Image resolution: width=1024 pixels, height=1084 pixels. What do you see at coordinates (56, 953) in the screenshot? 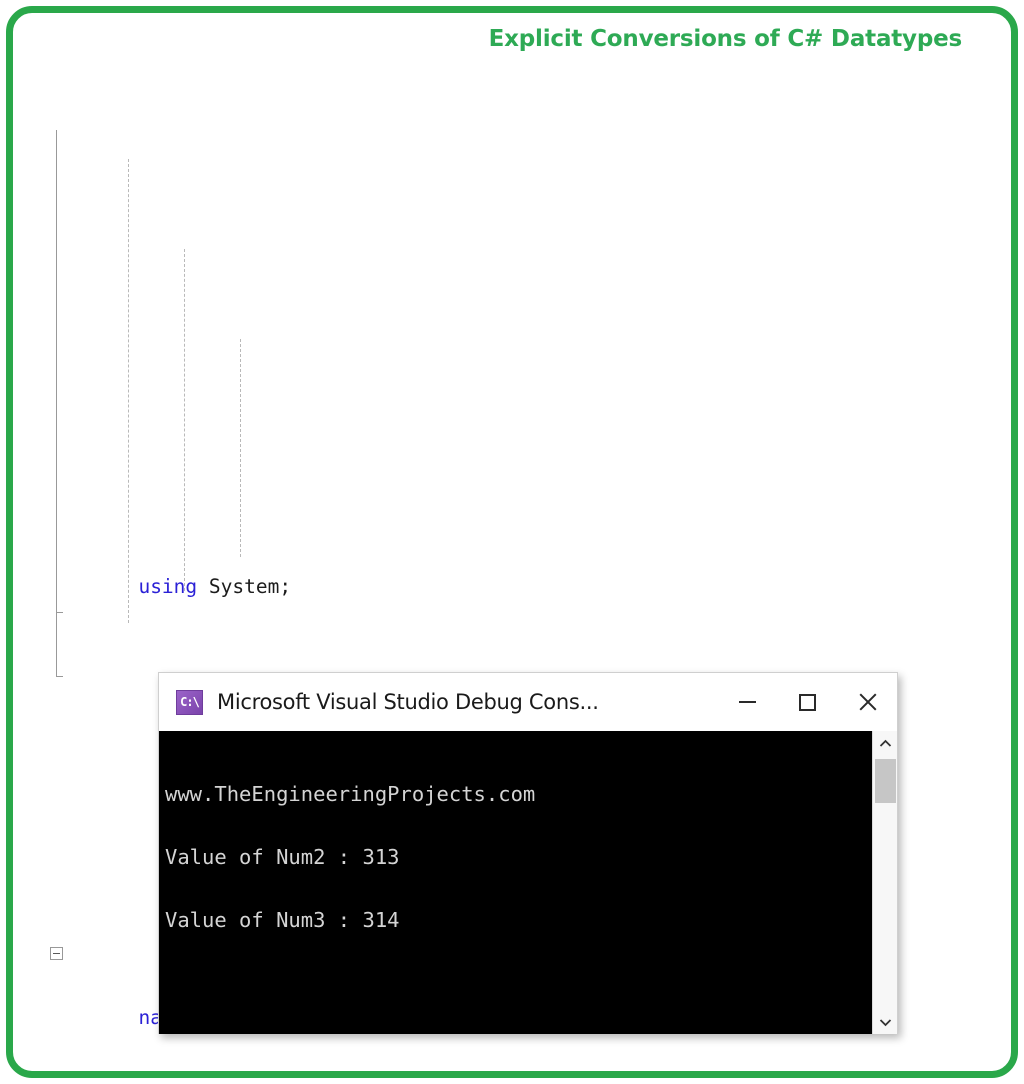
I see `fold-toggle-namespace` at bounding box center [56, 953].